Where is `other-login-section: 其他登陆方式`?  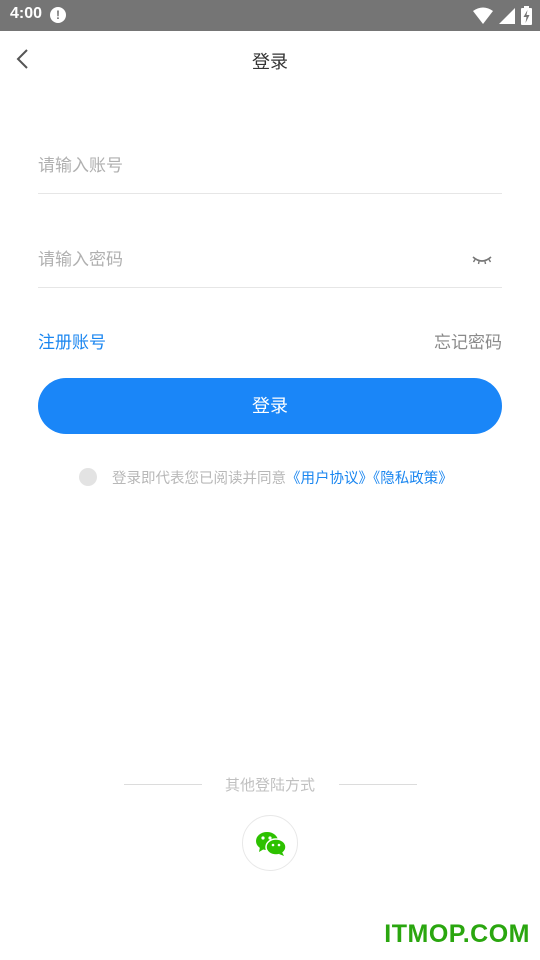
other-login-section: 其他登陆方式 is located at coordinates (270, 785).